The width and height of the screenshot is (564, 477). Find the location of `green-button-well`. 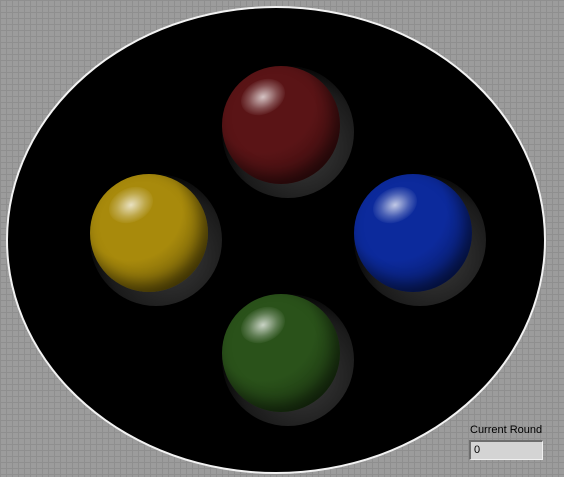

green-button-well is located at coordinates (288, 360).